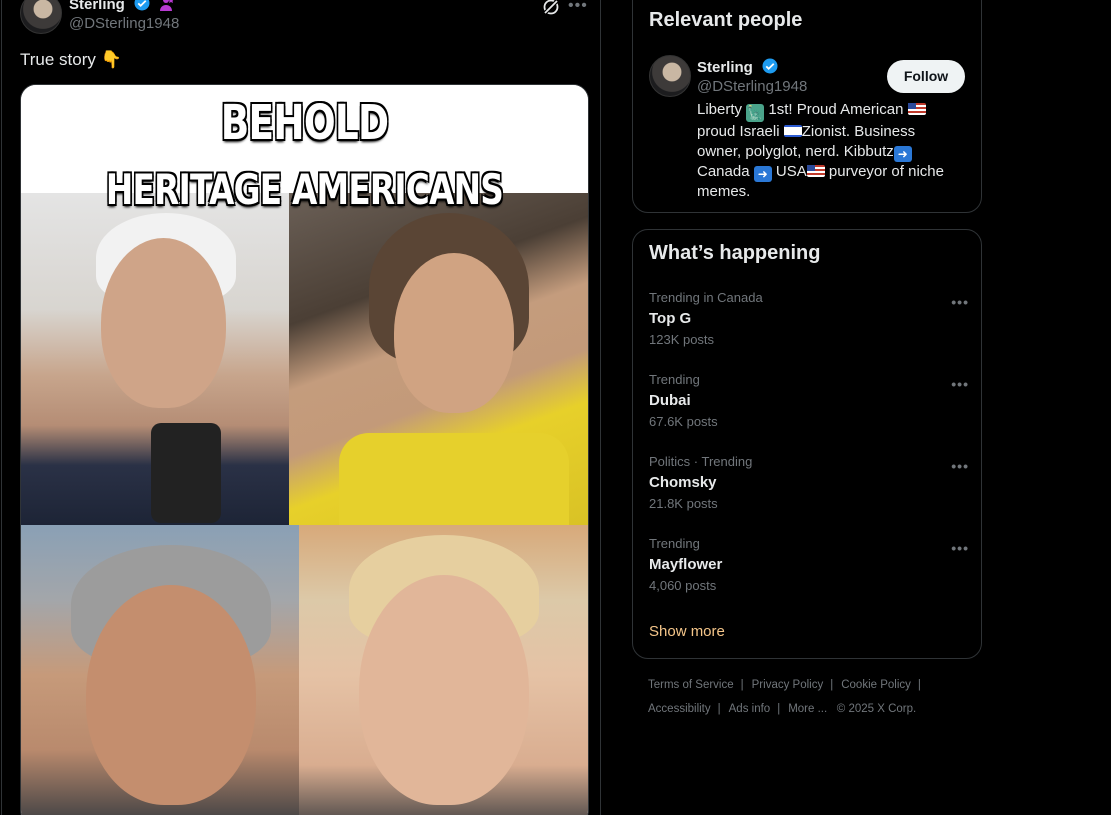  What do you see at coordinates (670, 318) in the screenshot?
I see `trend-name: Top G` at bounding box center [670, 318].